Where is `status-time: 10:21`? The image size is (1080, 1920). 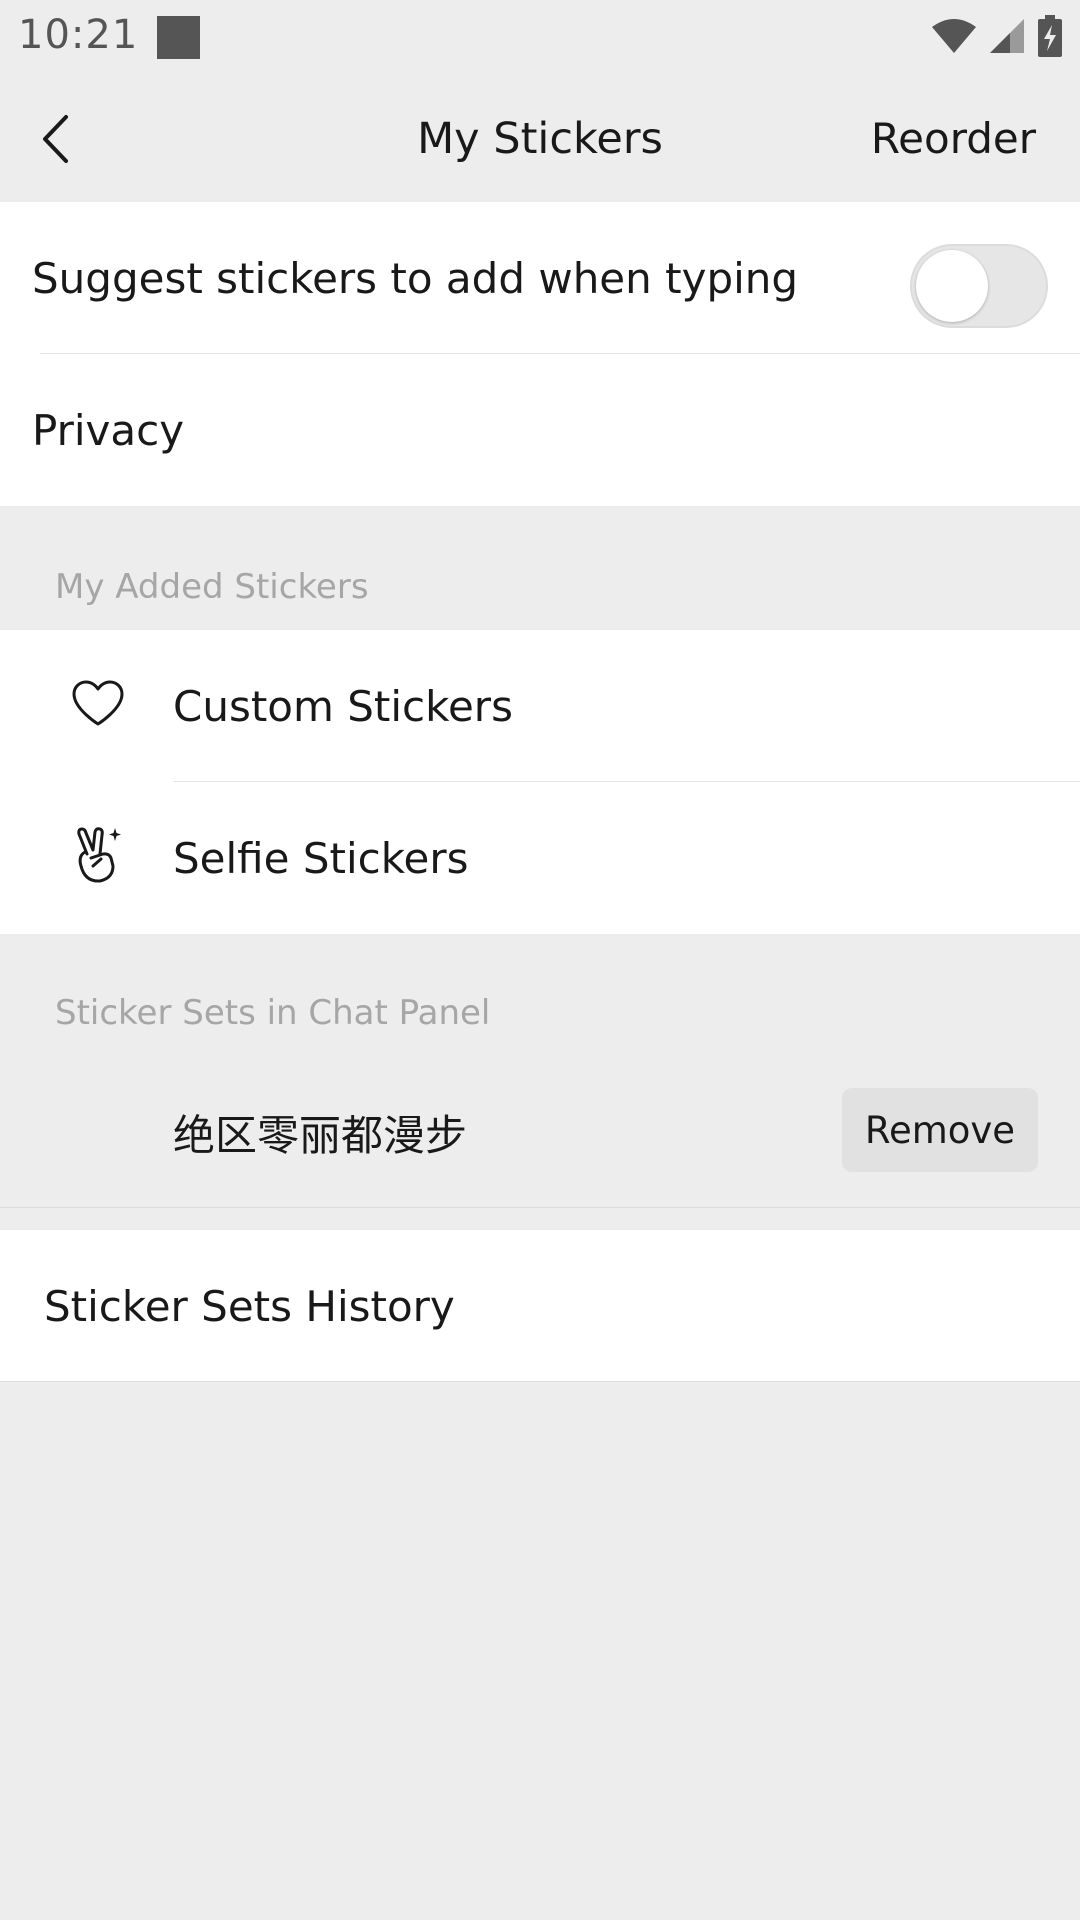
status-time: 10:21 is located at coordinates (78, 35).